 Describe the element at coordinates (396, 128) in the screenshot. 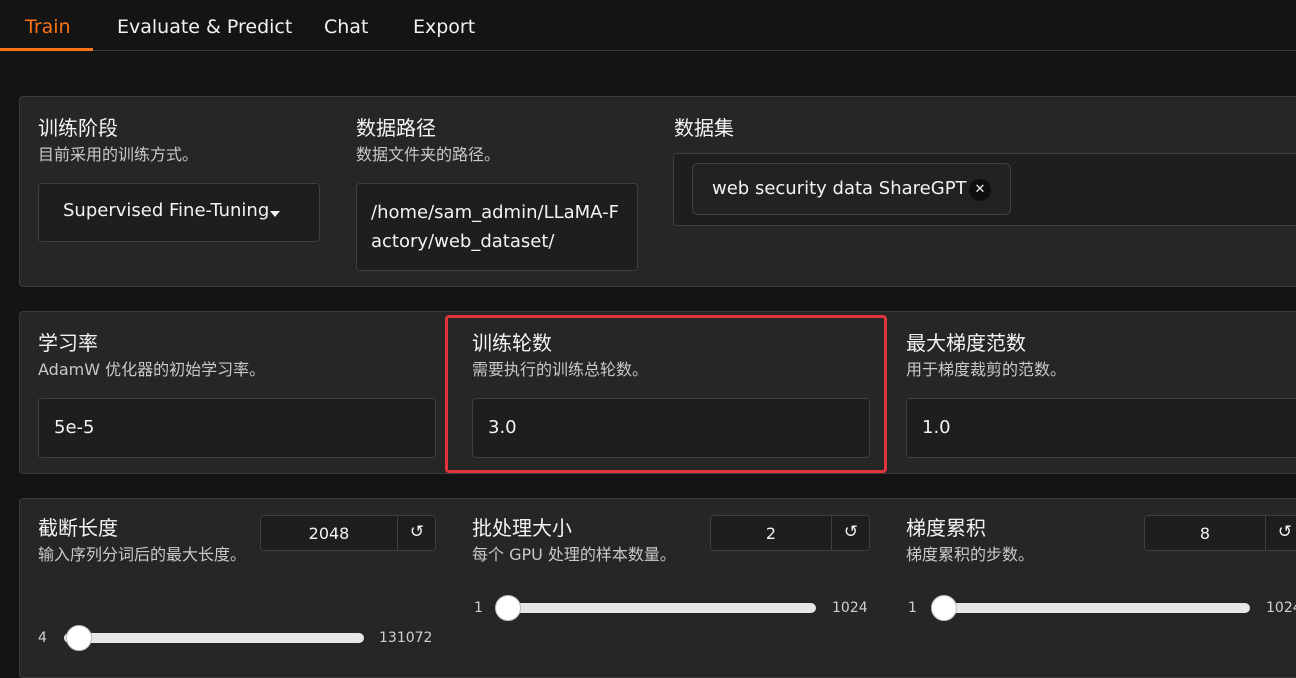

I see `dataset-dir-label: 数据路径` at that location.